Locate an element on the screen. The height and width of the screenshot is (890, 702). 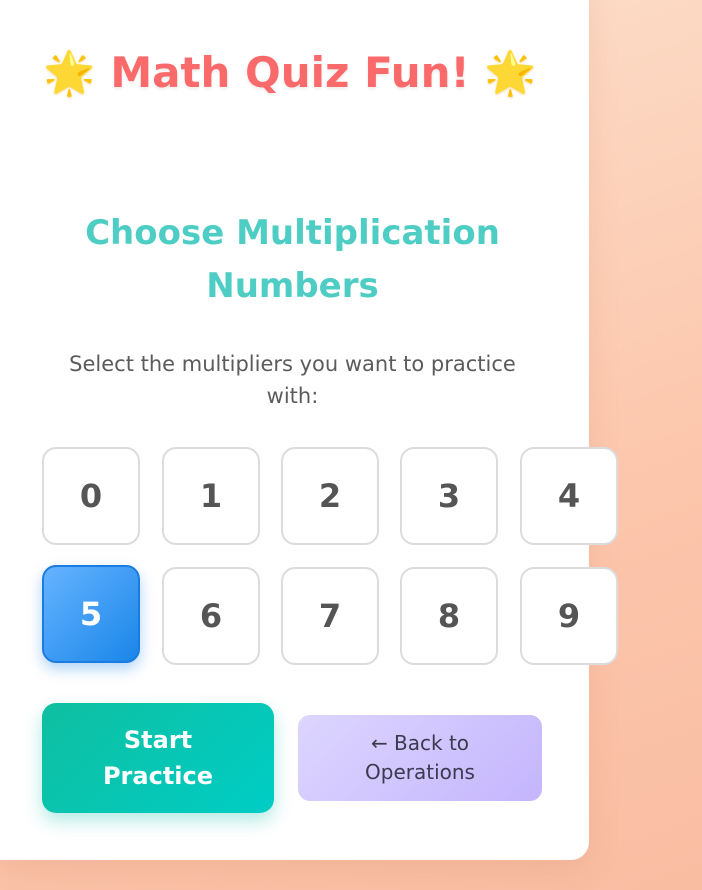
number-button-9: 9 is located at coordinates (569, 616).